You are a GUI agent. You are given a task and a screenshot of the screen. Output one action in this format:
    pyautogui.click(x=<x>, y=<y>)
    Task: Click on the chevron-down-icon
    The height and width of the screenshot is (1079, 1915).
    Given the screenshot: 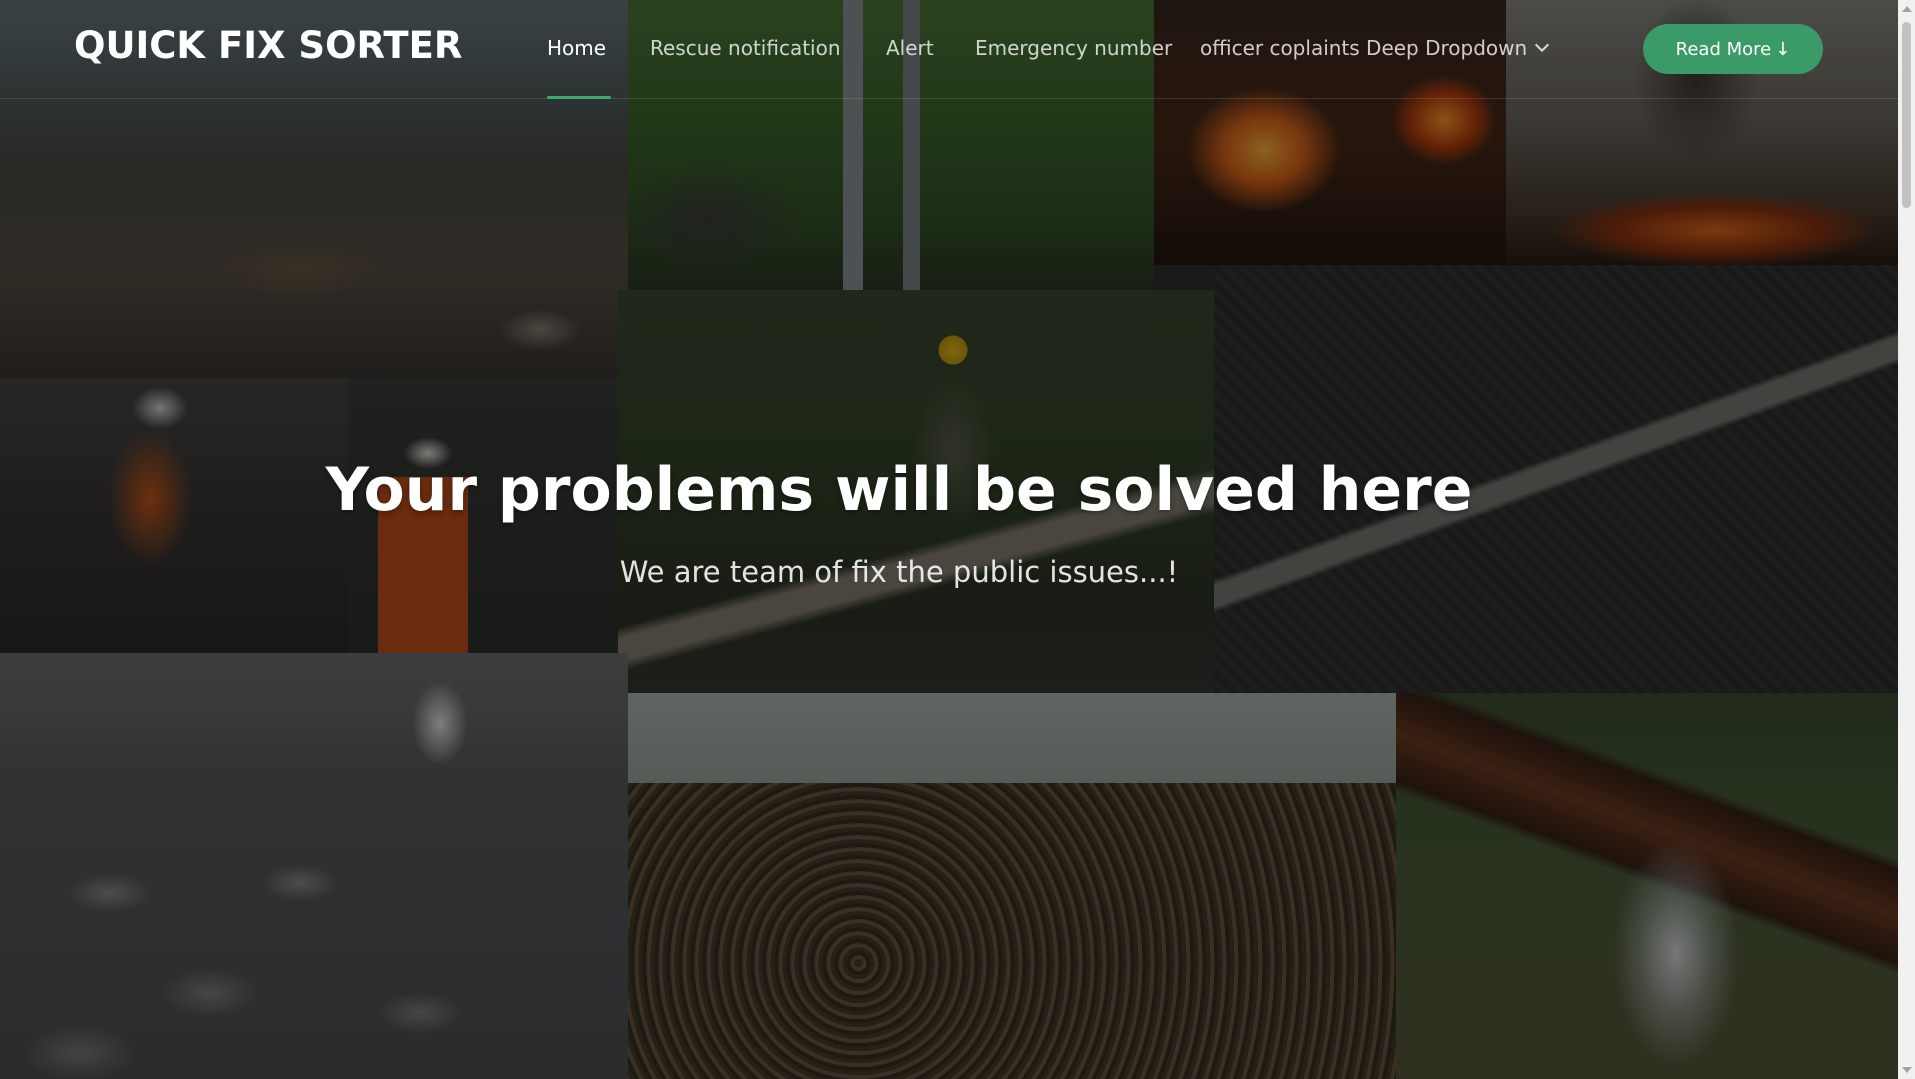 What is the action you would take?
    pyautogui.click(x=1542, y=45)
    